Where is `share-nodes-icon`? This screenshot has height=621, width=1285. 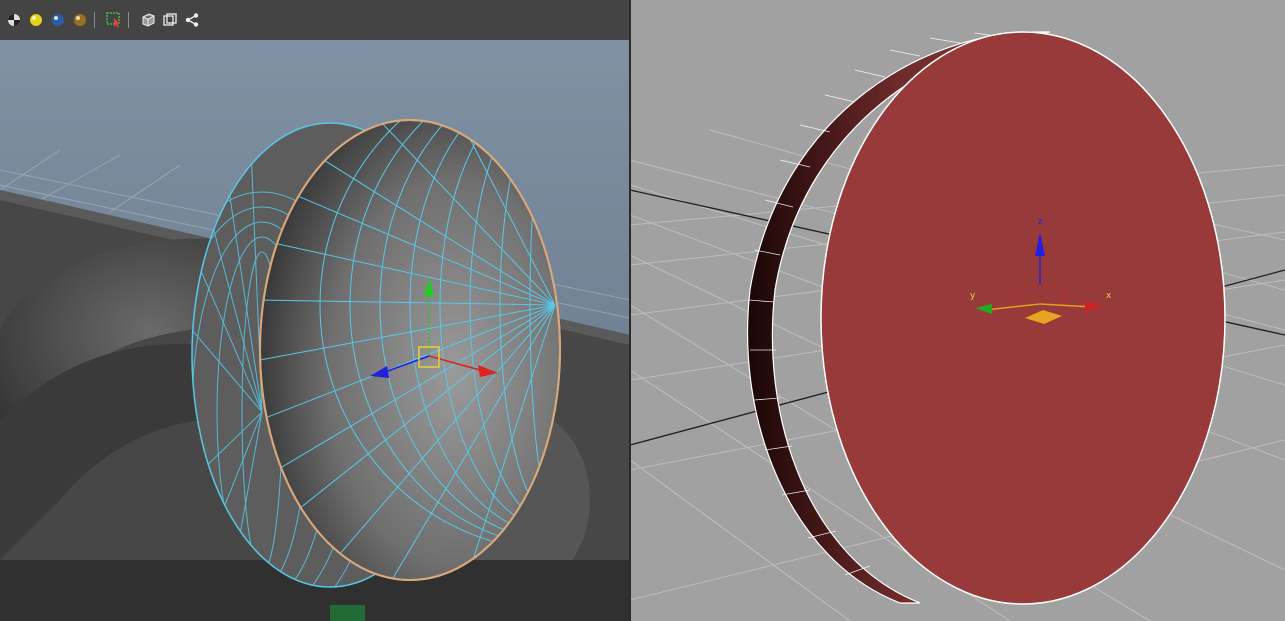
share-nodes-icon is located at coordinates (191, 20).